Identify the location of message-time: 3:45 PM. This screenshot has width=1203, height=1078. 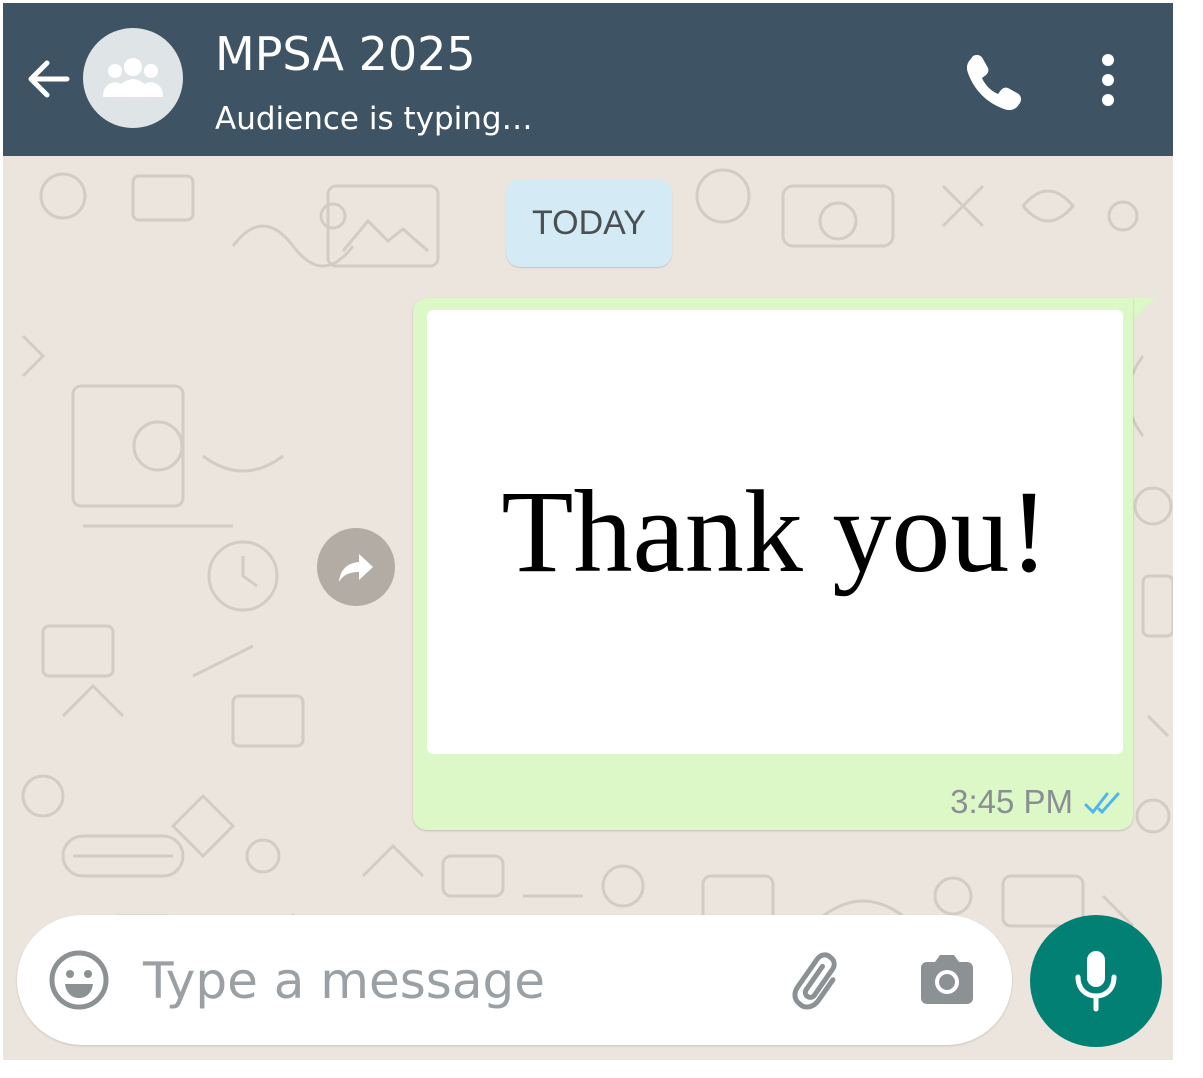
(1011, 801).